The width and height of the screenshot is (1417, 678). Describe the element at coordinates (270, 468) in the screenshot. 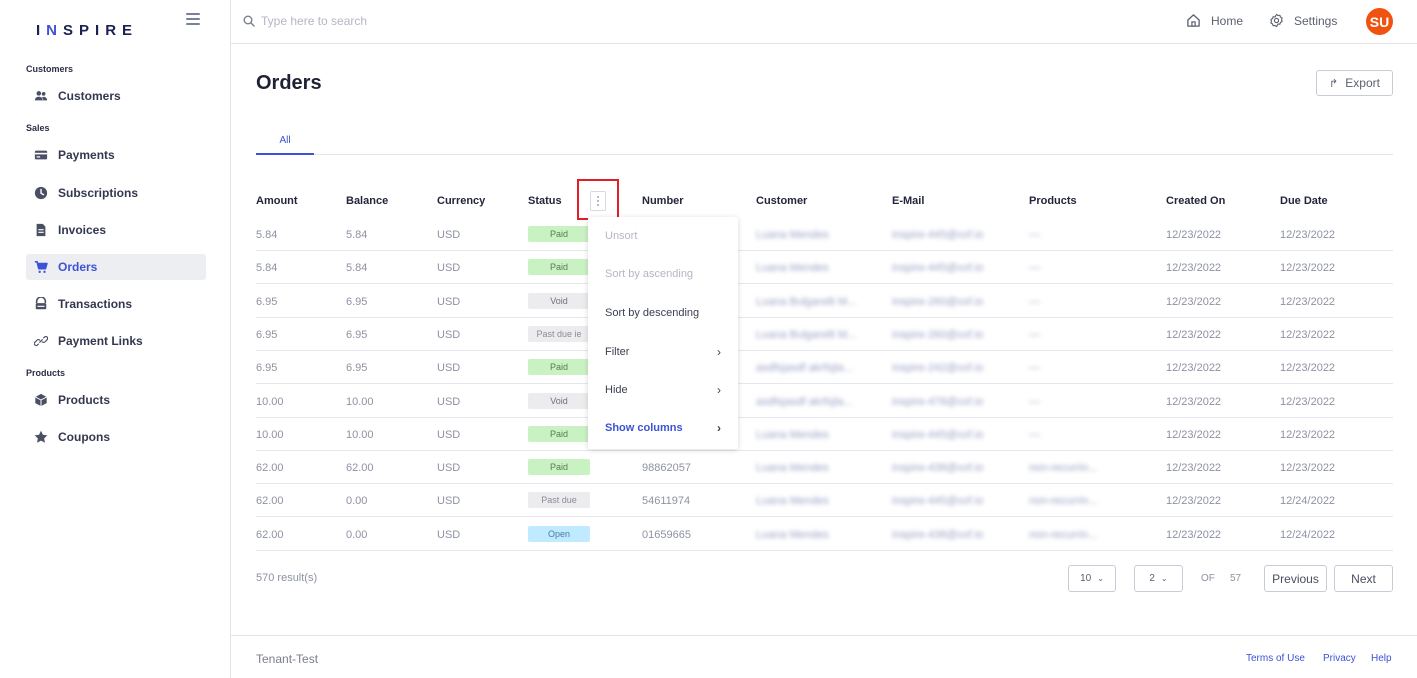

I see `amount-cell: 62.00` at that location.